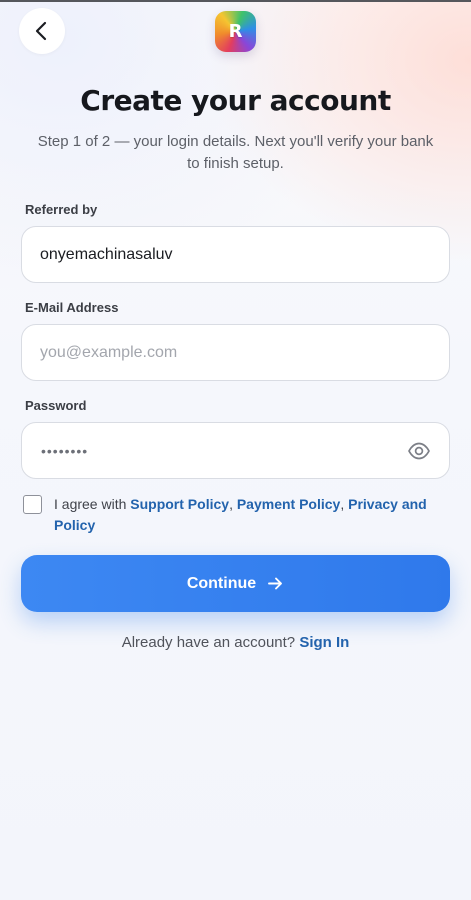  I want to click on agree-checkbox, so click(32, 504).